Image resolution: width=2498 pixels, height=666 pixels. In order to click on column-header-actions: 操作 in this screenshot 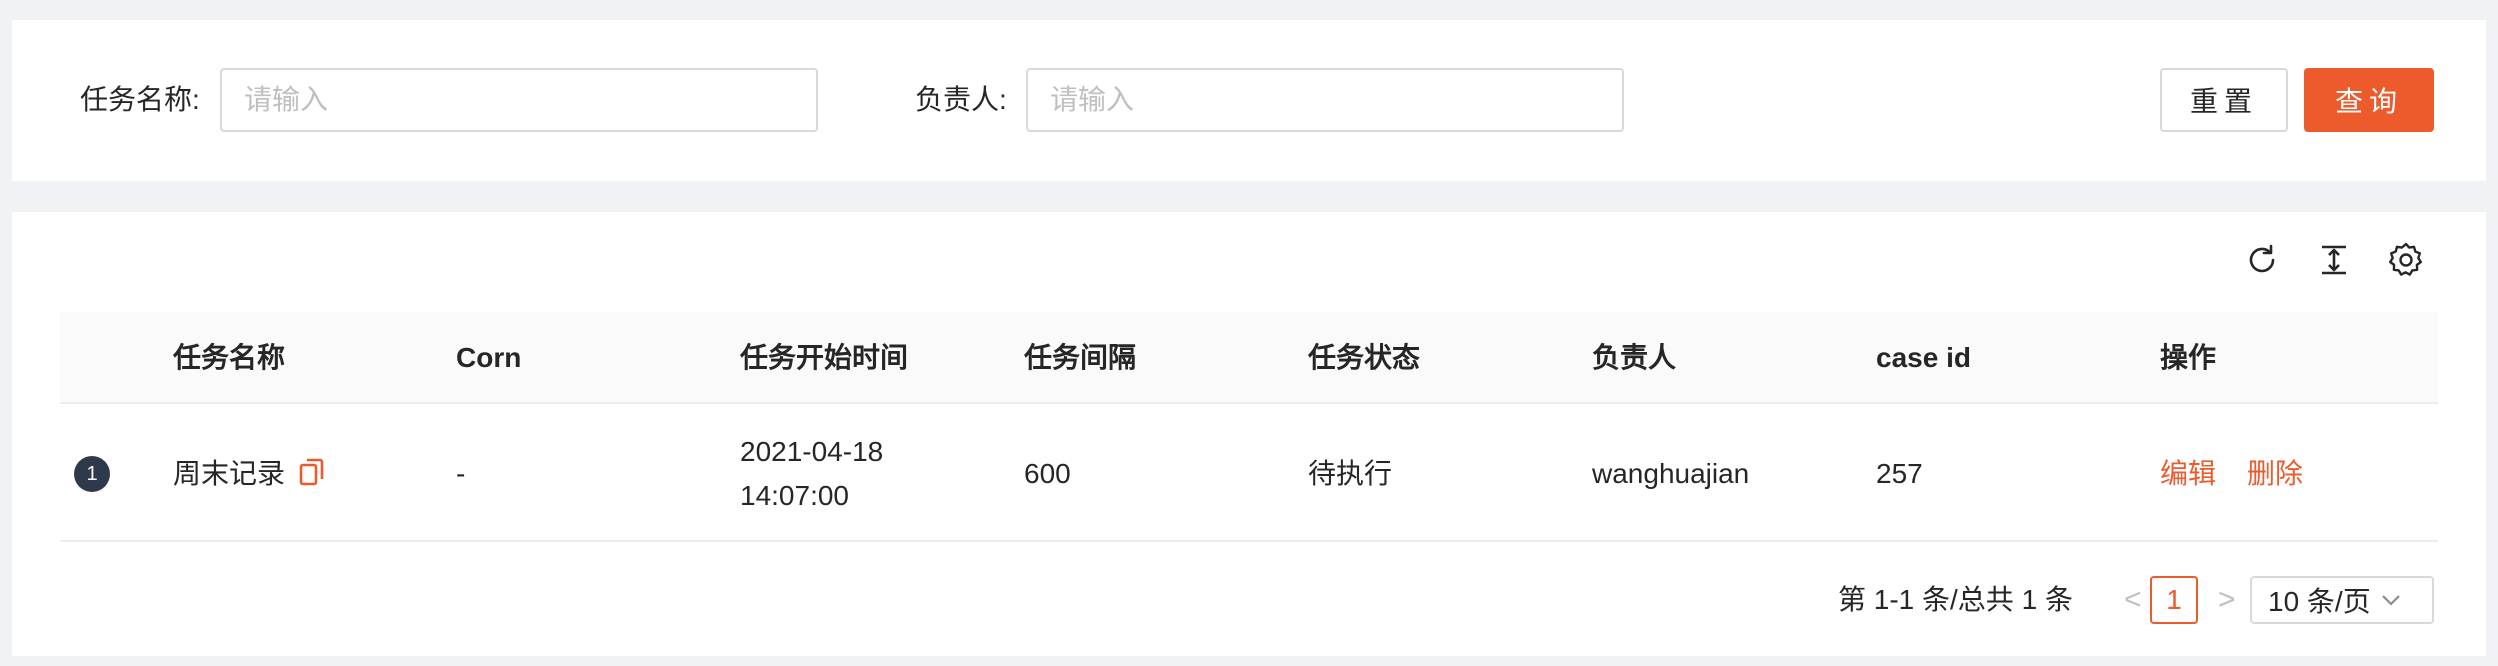, I will do `click(2188, 357)`.